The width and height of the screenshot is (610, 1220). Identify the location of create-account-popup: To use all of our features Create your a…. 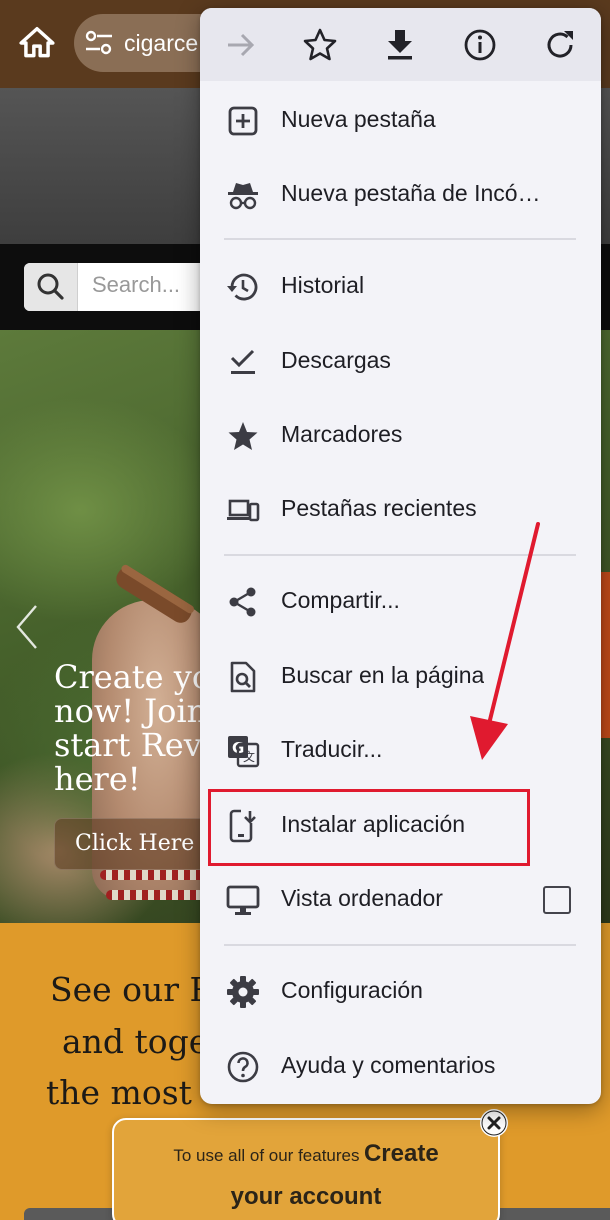
(306, 1169).